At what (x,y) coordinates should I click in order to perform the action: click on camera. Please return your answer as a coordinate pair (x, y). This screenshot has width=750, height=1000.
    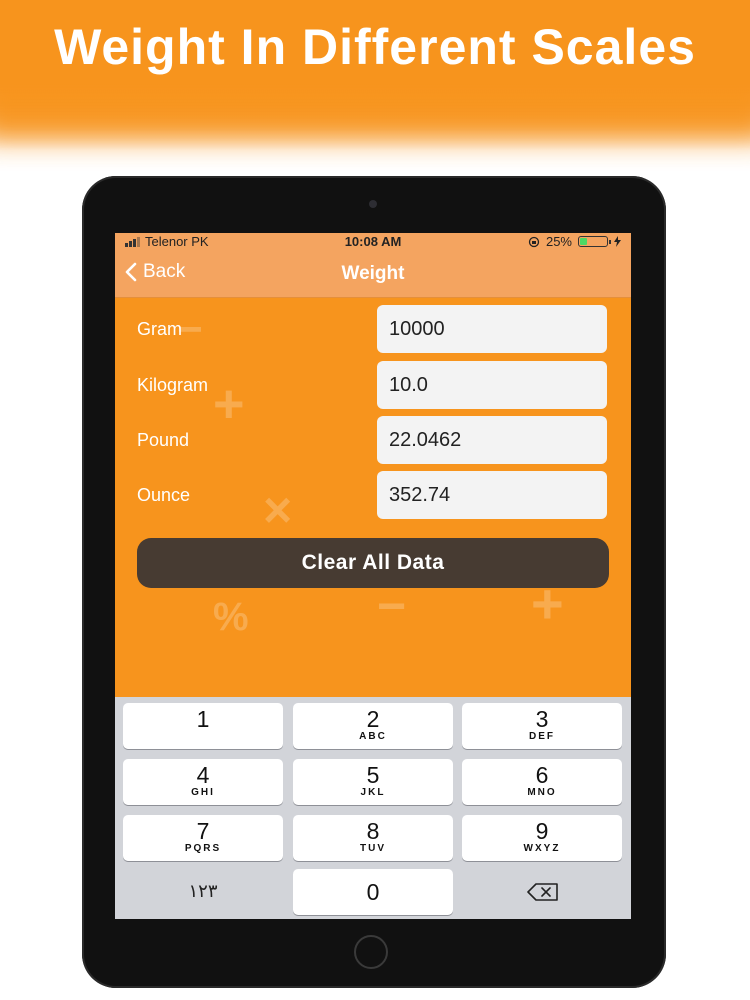
    Looking at the image, I should click on (373, 204).